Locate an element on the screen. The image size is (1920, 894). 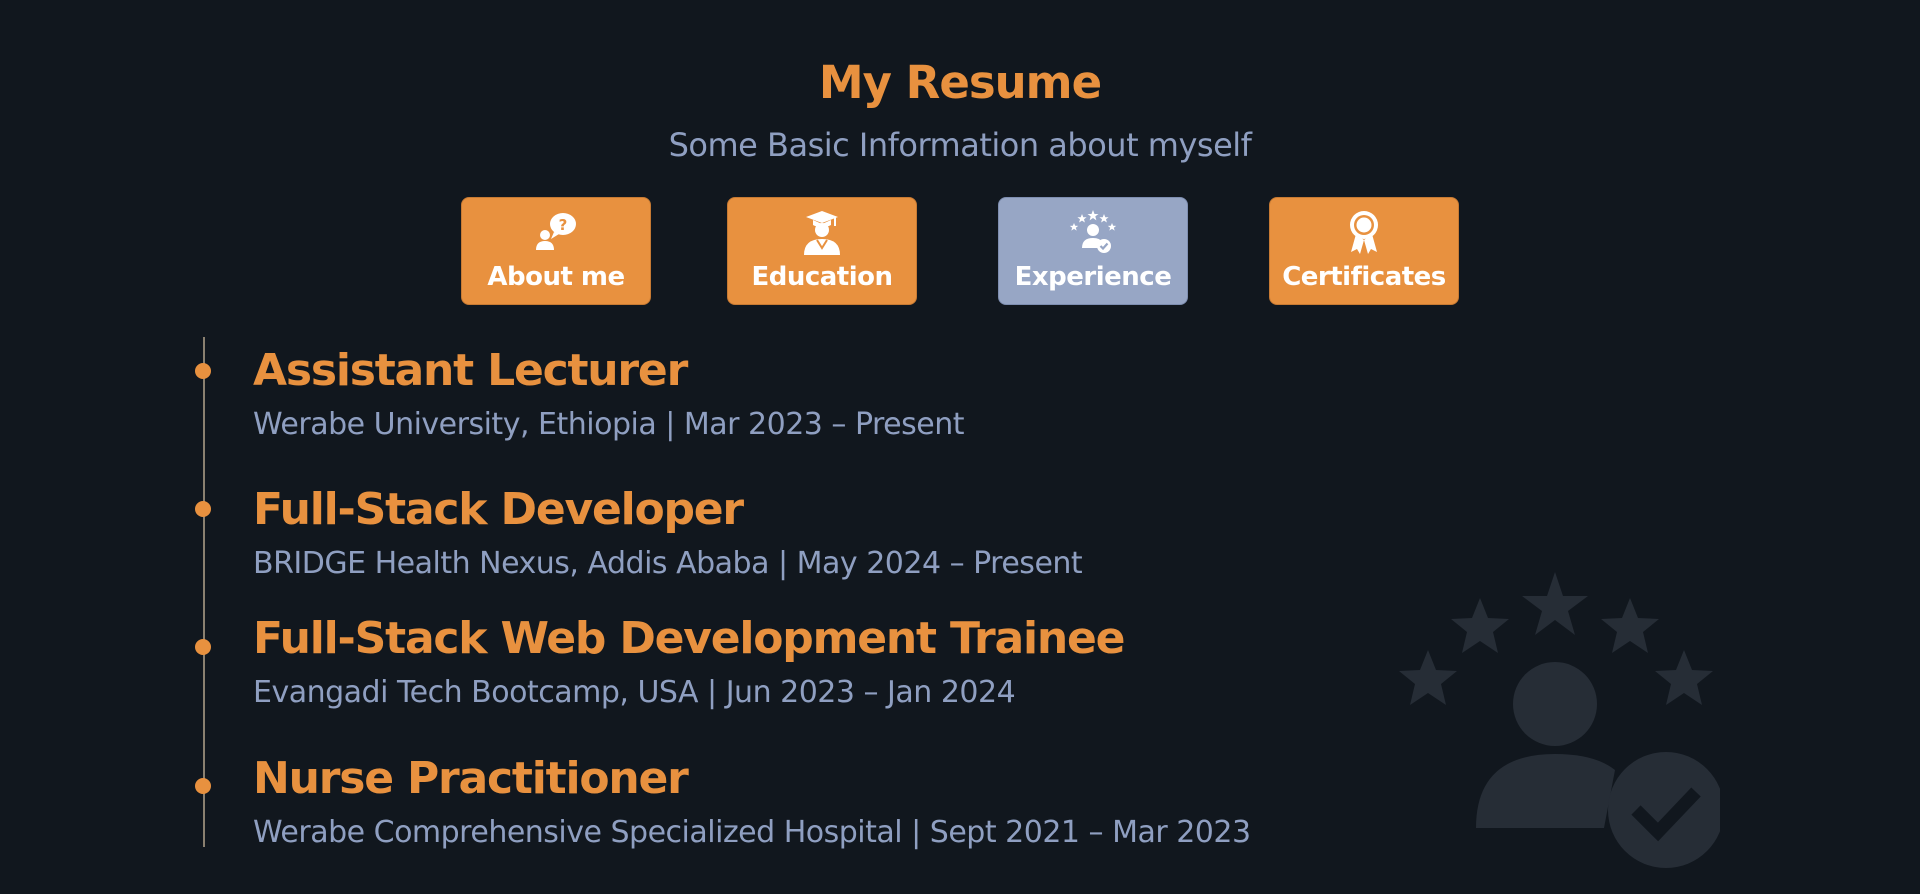
award-ribbon-icon is located at coordinates (1364, 232).